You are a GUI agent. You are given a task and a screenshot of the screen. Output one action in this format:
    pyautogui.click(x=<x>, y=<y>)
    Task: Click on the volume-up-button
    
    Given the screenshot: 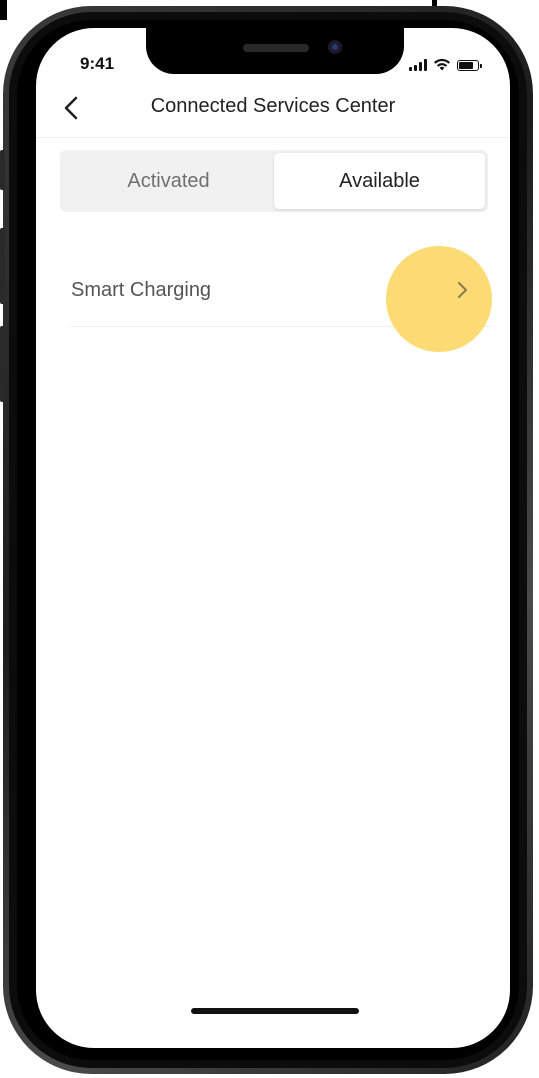 What is the action you would take?
    pyautogui.click(x=2, y=266)
    